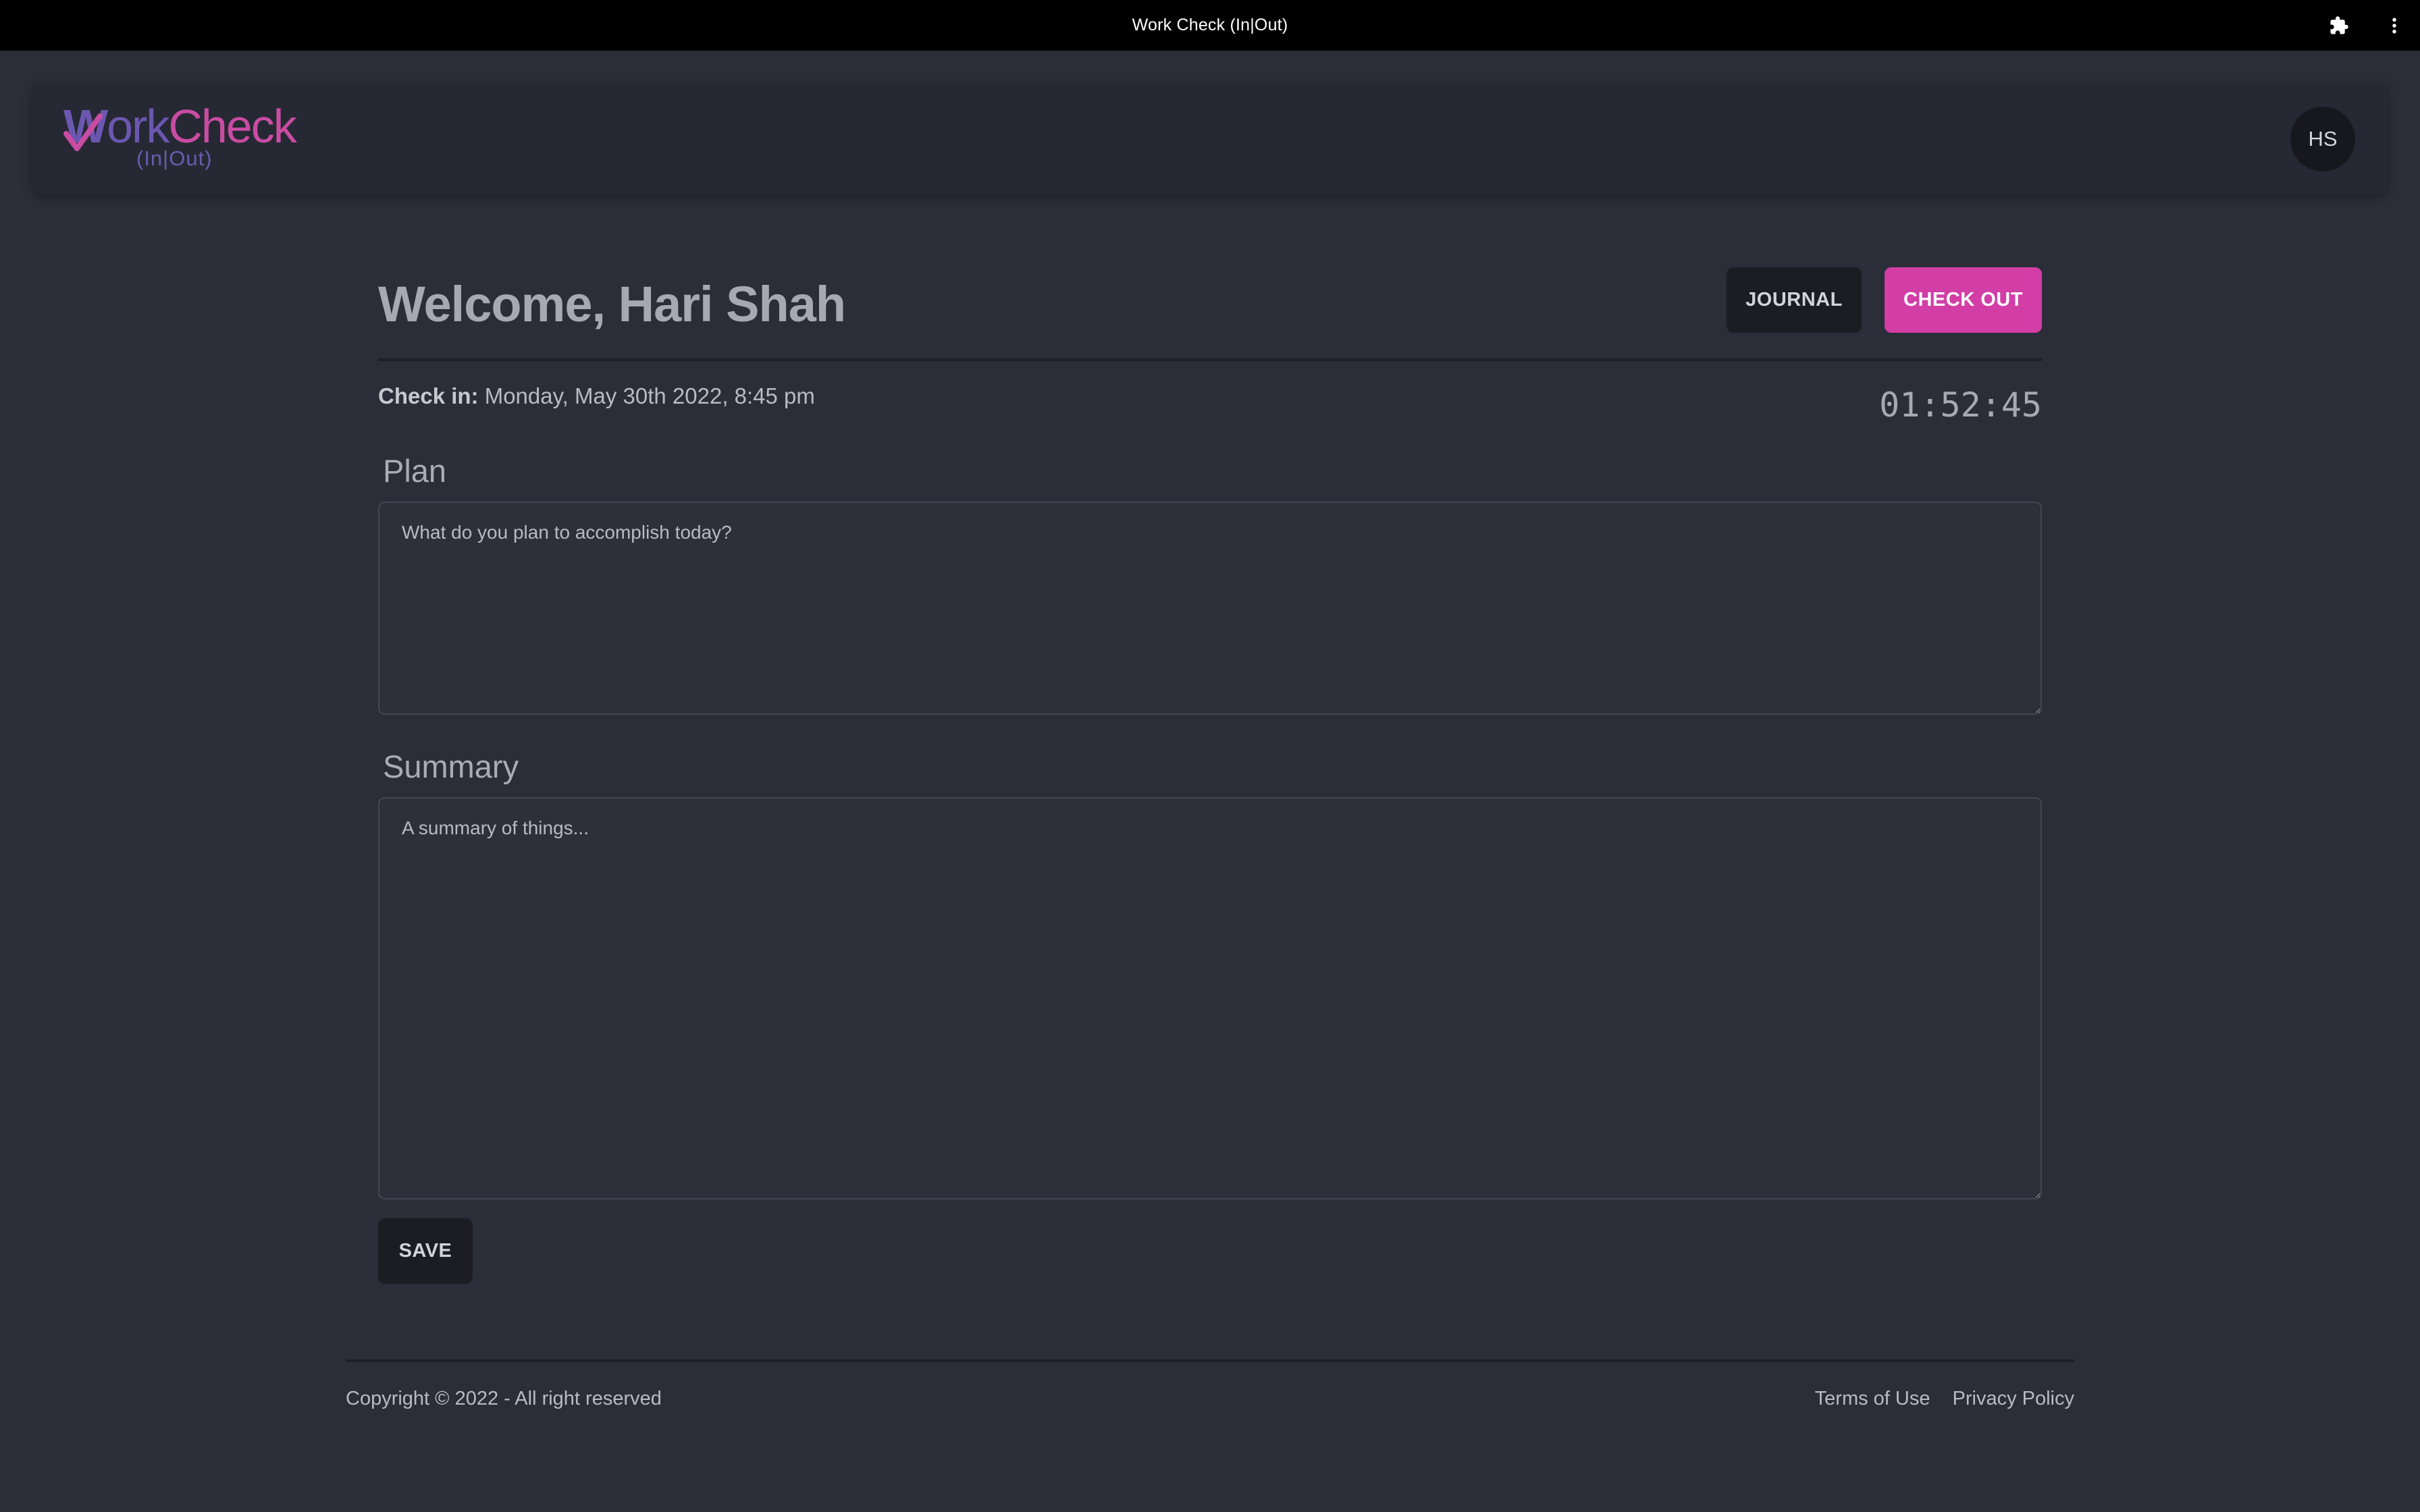  What do you see at coordinates (1944, 1399) in the screenshot?
I see `footer-links: Terms of Use Privacy Policy` at bounding box center [1944, 1399].